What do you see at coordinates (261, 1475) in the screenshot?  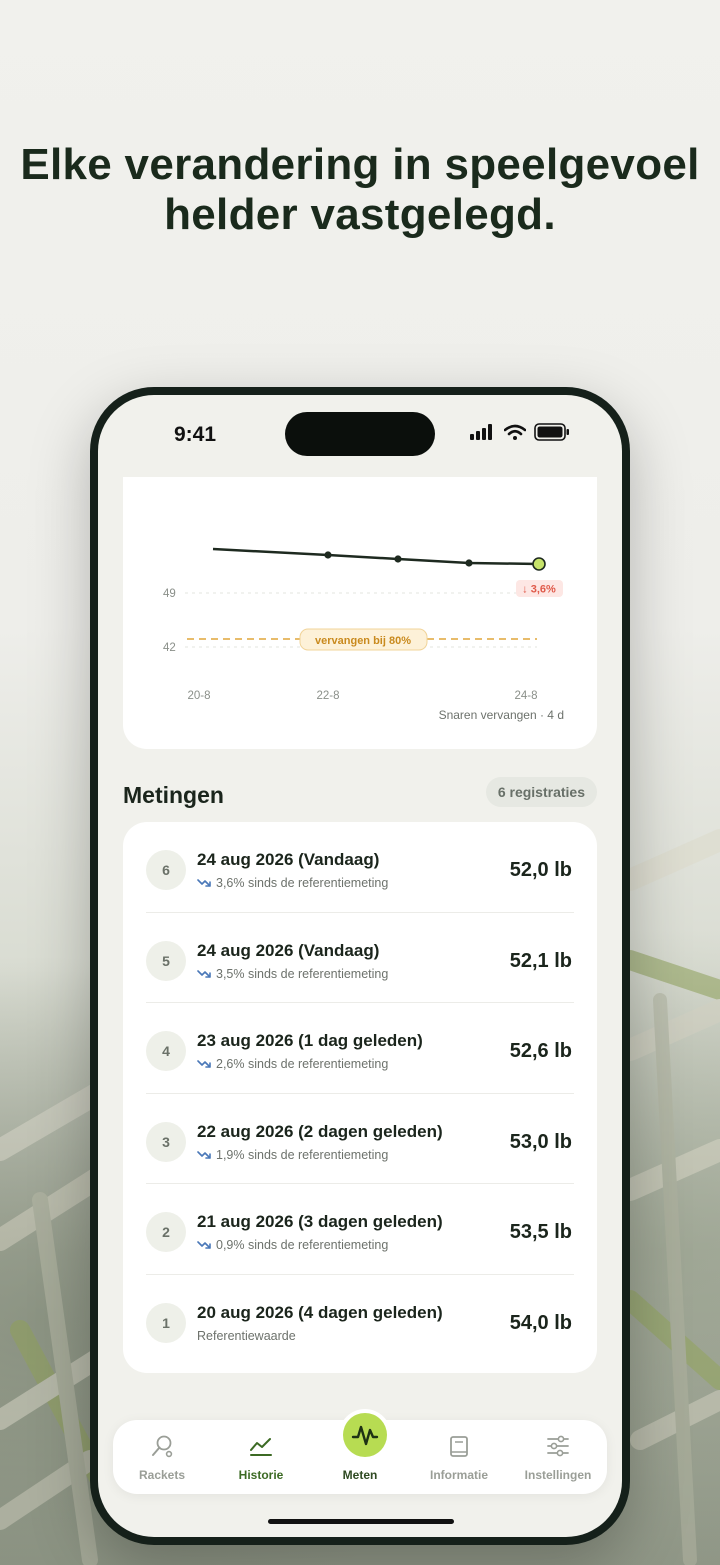 I see `tab-label: Historie` at bounding box center [261, 1475].